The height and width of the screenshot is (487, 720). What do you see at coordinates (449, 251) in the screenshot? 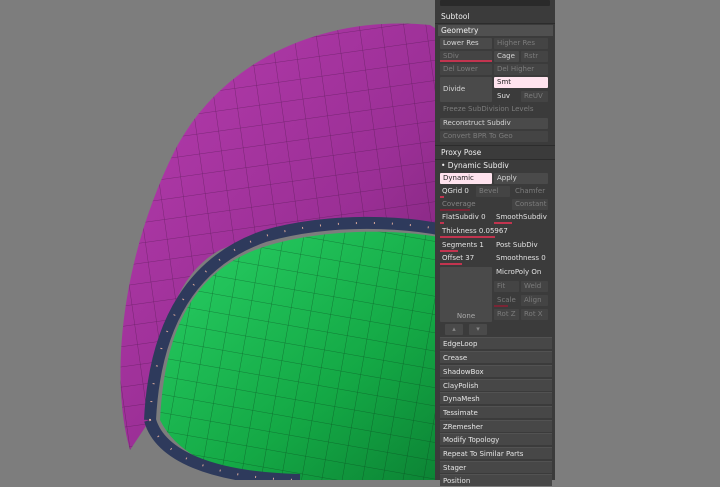
I see `segments-slider-bar` at bounding box center [449, 251].